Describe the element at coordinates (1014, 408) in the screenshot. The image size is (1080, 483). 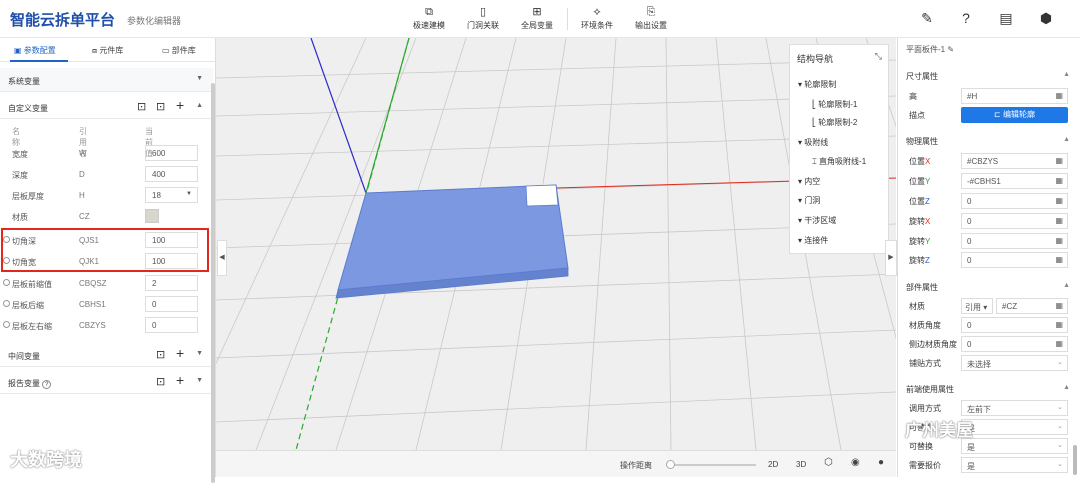
I see `prop-select: 左前下 ⌄` at that location.